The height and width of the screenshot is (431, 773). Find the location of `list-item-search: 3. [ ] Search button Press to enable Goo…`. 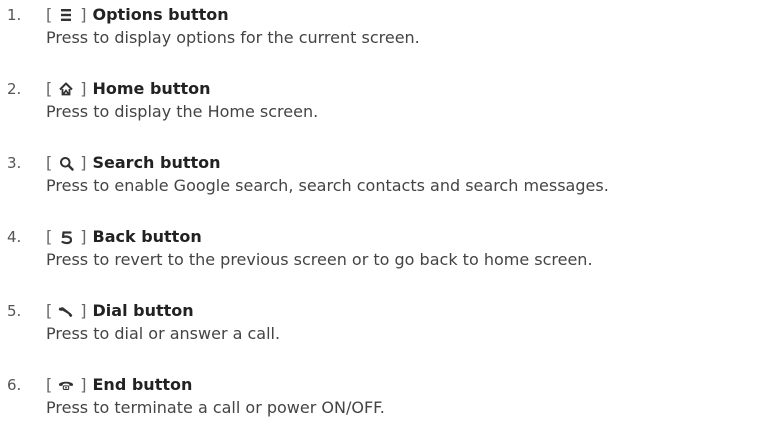

list-item-search: 3. [ ] Search button Press to enable Goo… is located at coordinates (386, 178).